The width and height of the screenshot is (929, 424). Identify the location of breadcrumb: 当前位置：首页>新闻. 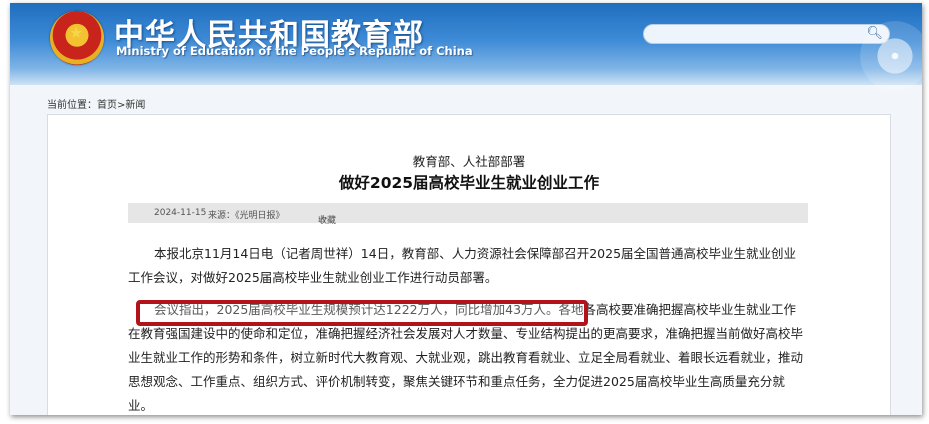
(96, 103).